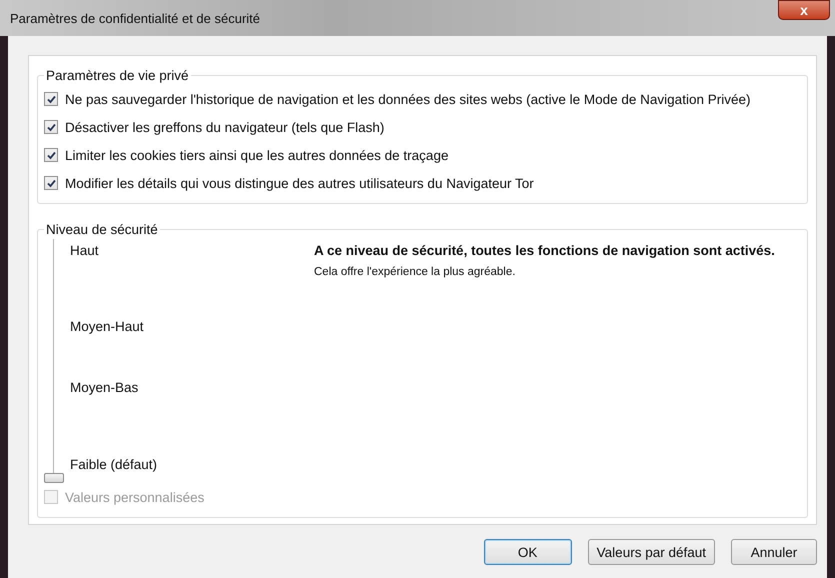  I want to click on level-heading: A ce niveau de sécurité, toutes les fonctions de navigation sont activés., so click(544, 250).